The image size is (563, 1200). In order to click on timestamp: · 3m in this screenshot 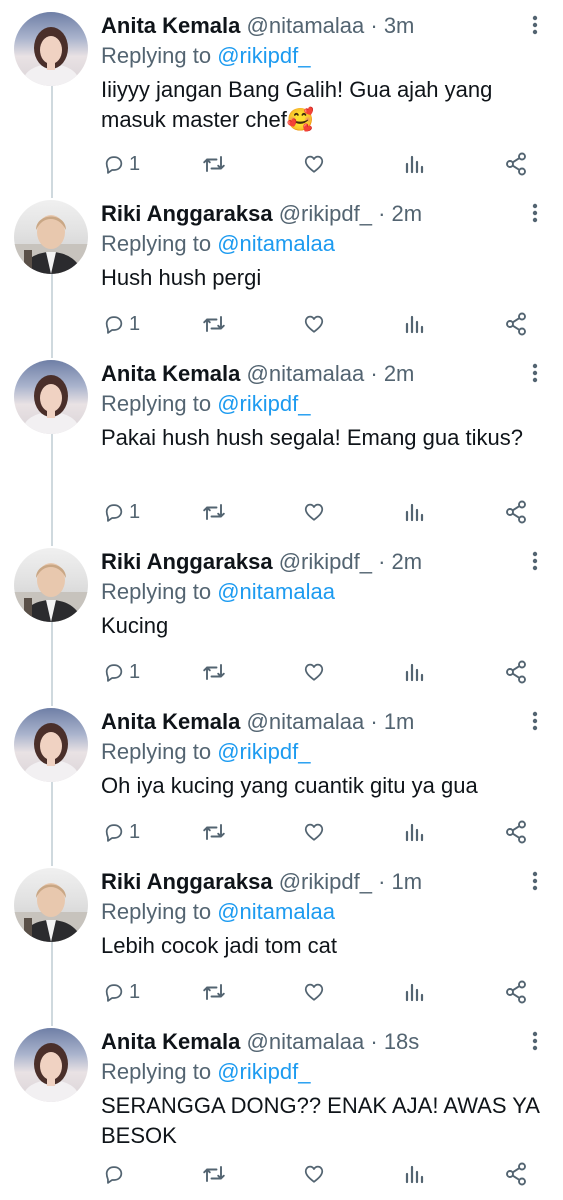, I will do `click(392, 25)`.